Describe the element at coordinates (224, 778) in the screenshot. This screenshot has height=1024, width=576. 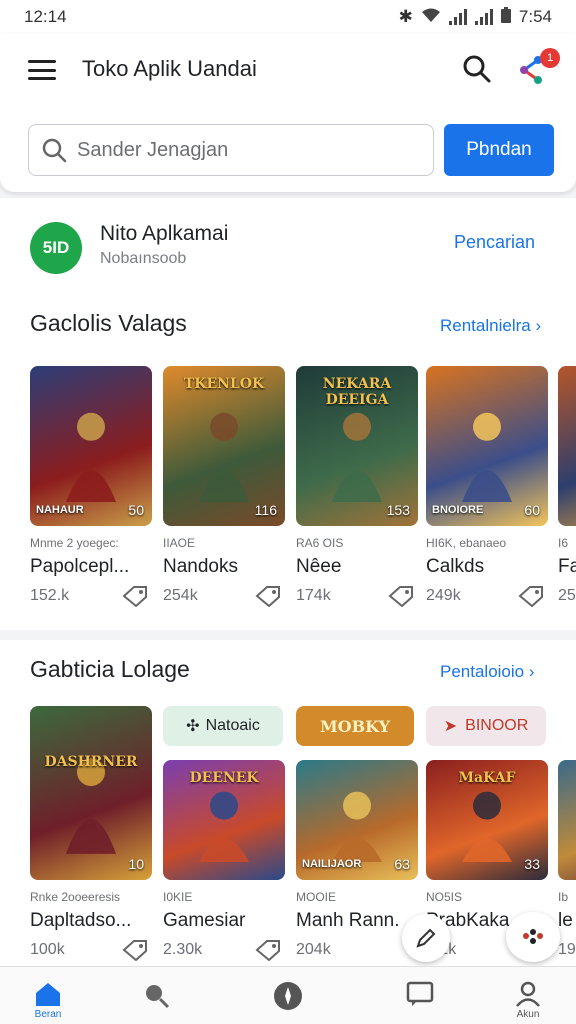
I see `thumb-title: DEENEK` at that location.